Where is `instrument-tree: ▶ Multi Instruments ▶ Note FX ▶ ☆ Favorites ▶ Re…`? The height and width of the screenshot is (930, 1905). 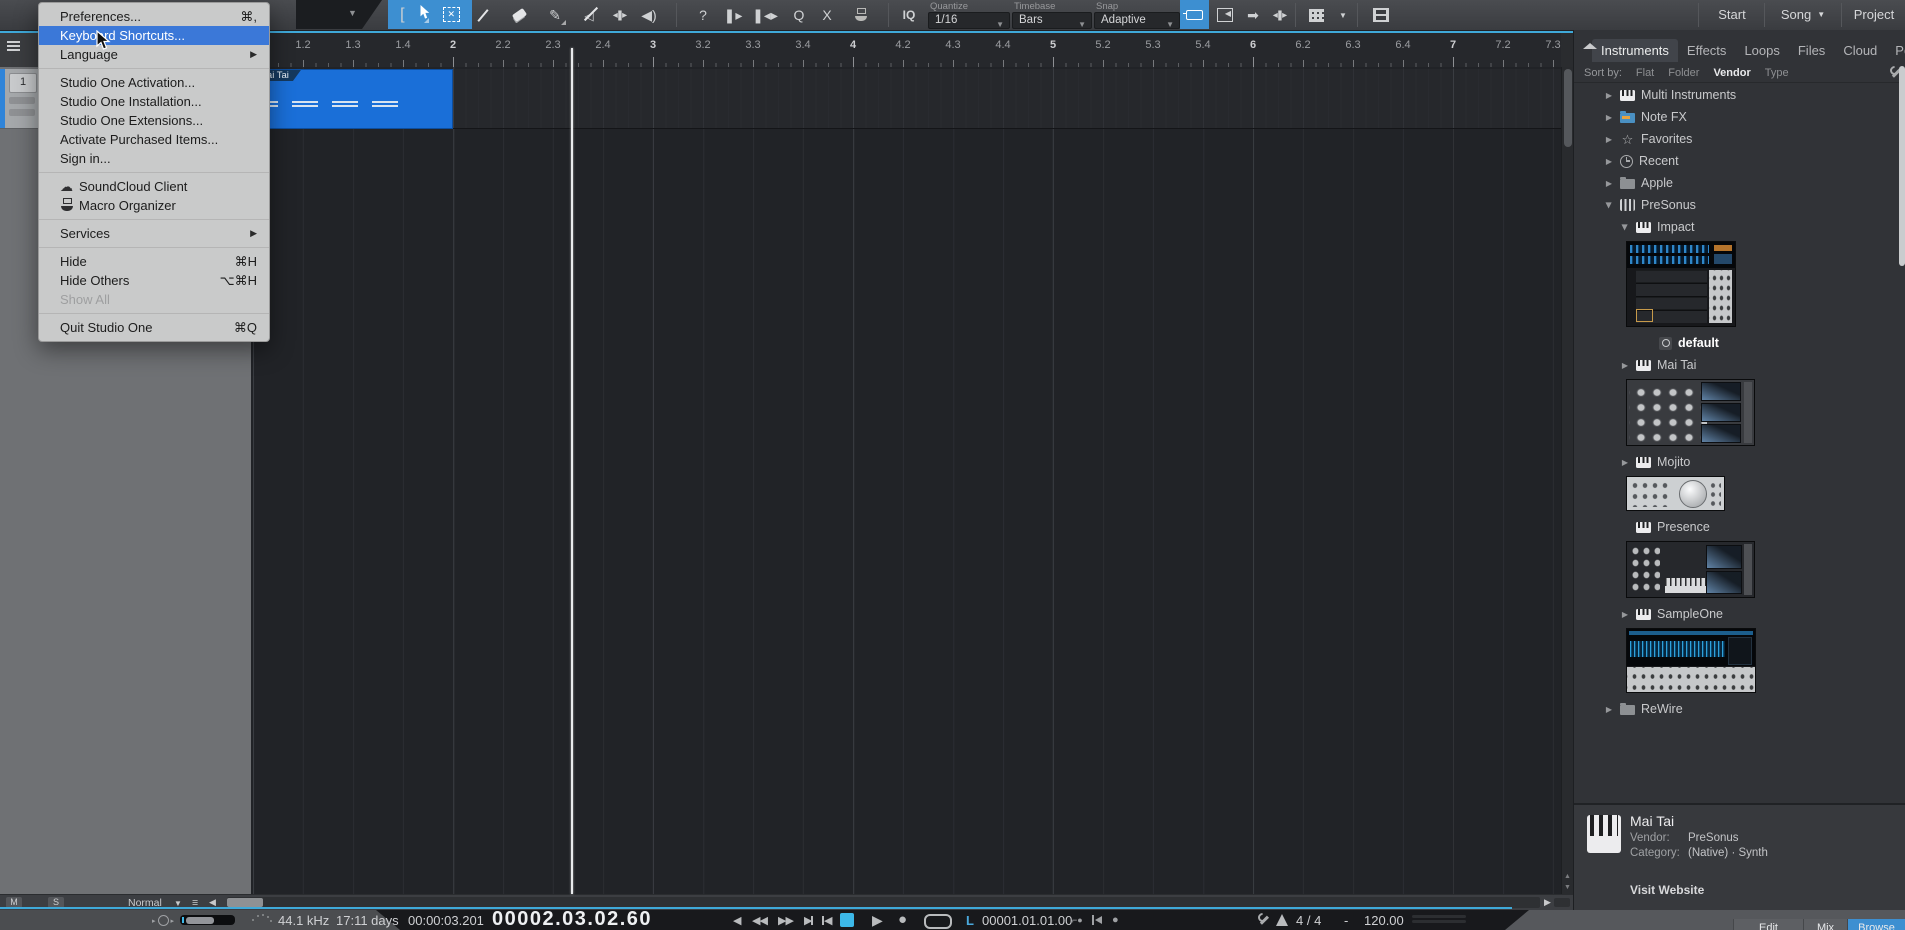 instrument-tree: ▶ Multi Instruments ▶ Note FX ▶ ☆ Favorites ▶ Re… is located at coordinates (1736, 429).